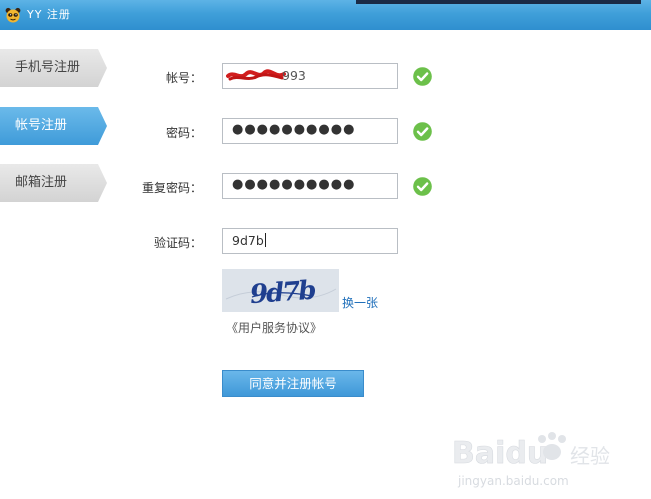 This screenshot has width=651, height=499. I want to click on confirm-password-value: ●●●●●●●●●●, so click(294, 184).